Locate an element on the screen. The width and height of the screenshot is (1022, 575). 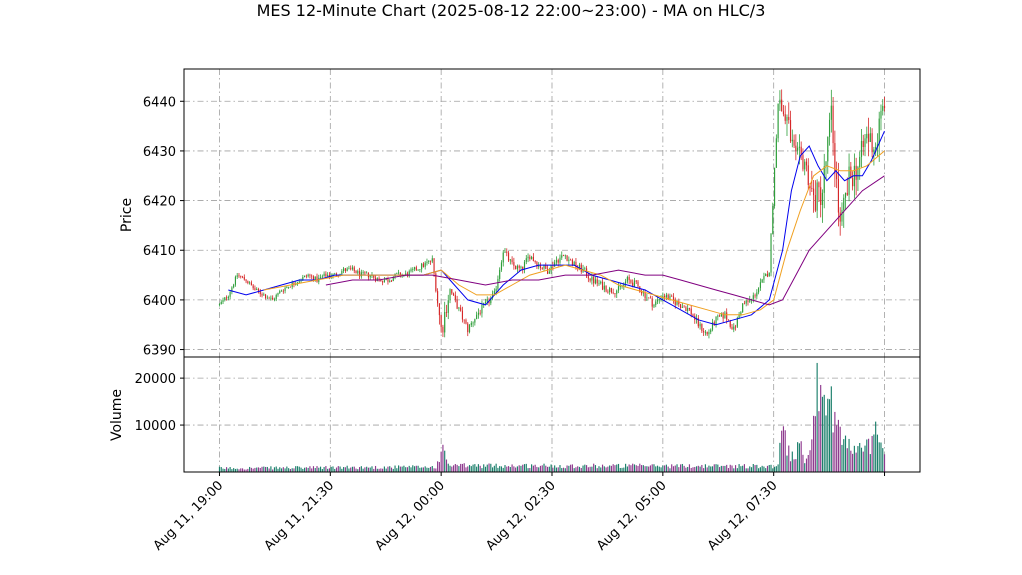
price-tick-label: 6390 is located at coordinates (159, 351).